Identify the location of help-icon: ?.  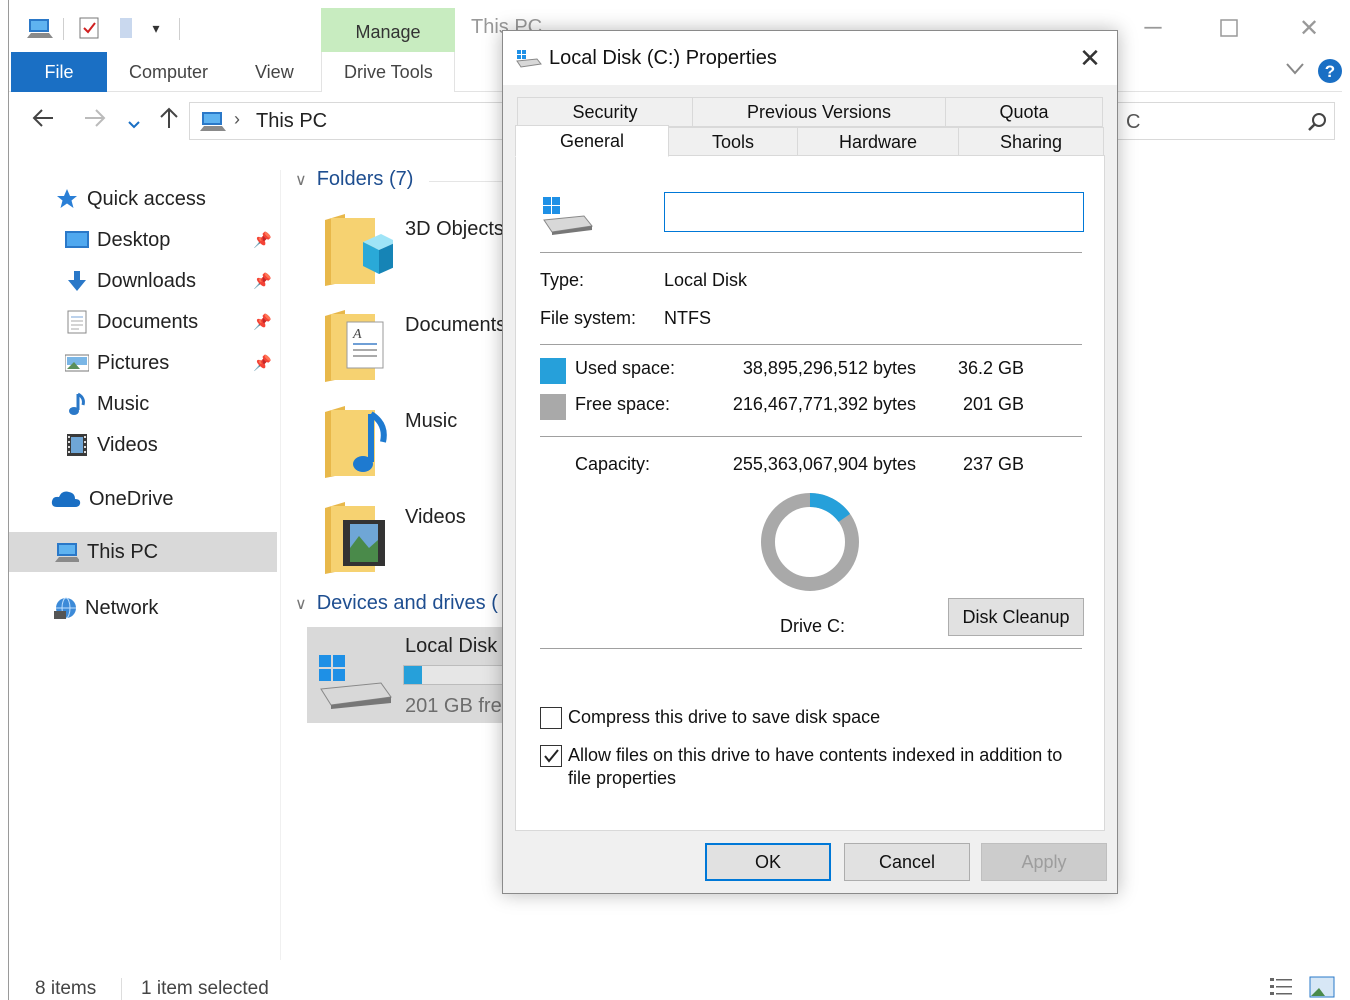
(1330, 73).